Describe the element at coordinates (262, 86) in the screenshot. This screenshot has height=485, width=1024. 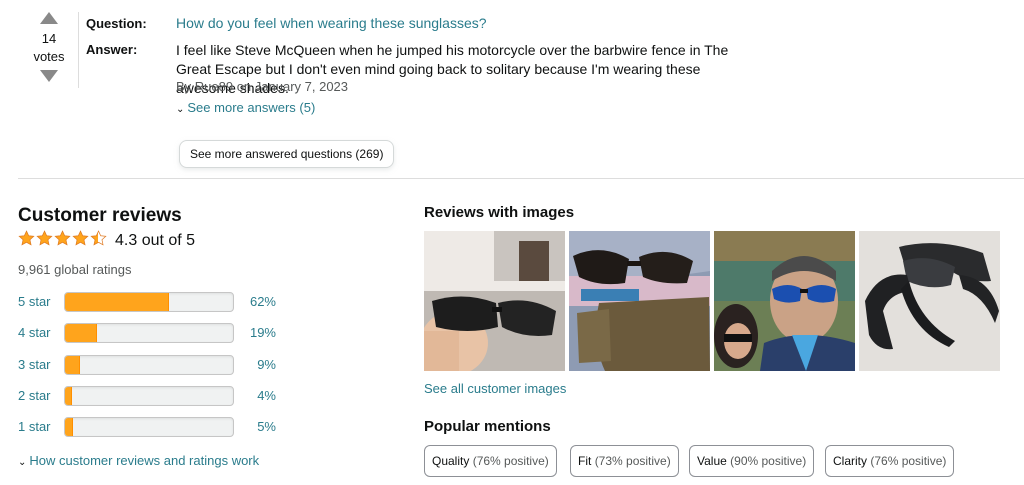
I see `answer-byline: By Rue89 on January 7, 2023` at that location.